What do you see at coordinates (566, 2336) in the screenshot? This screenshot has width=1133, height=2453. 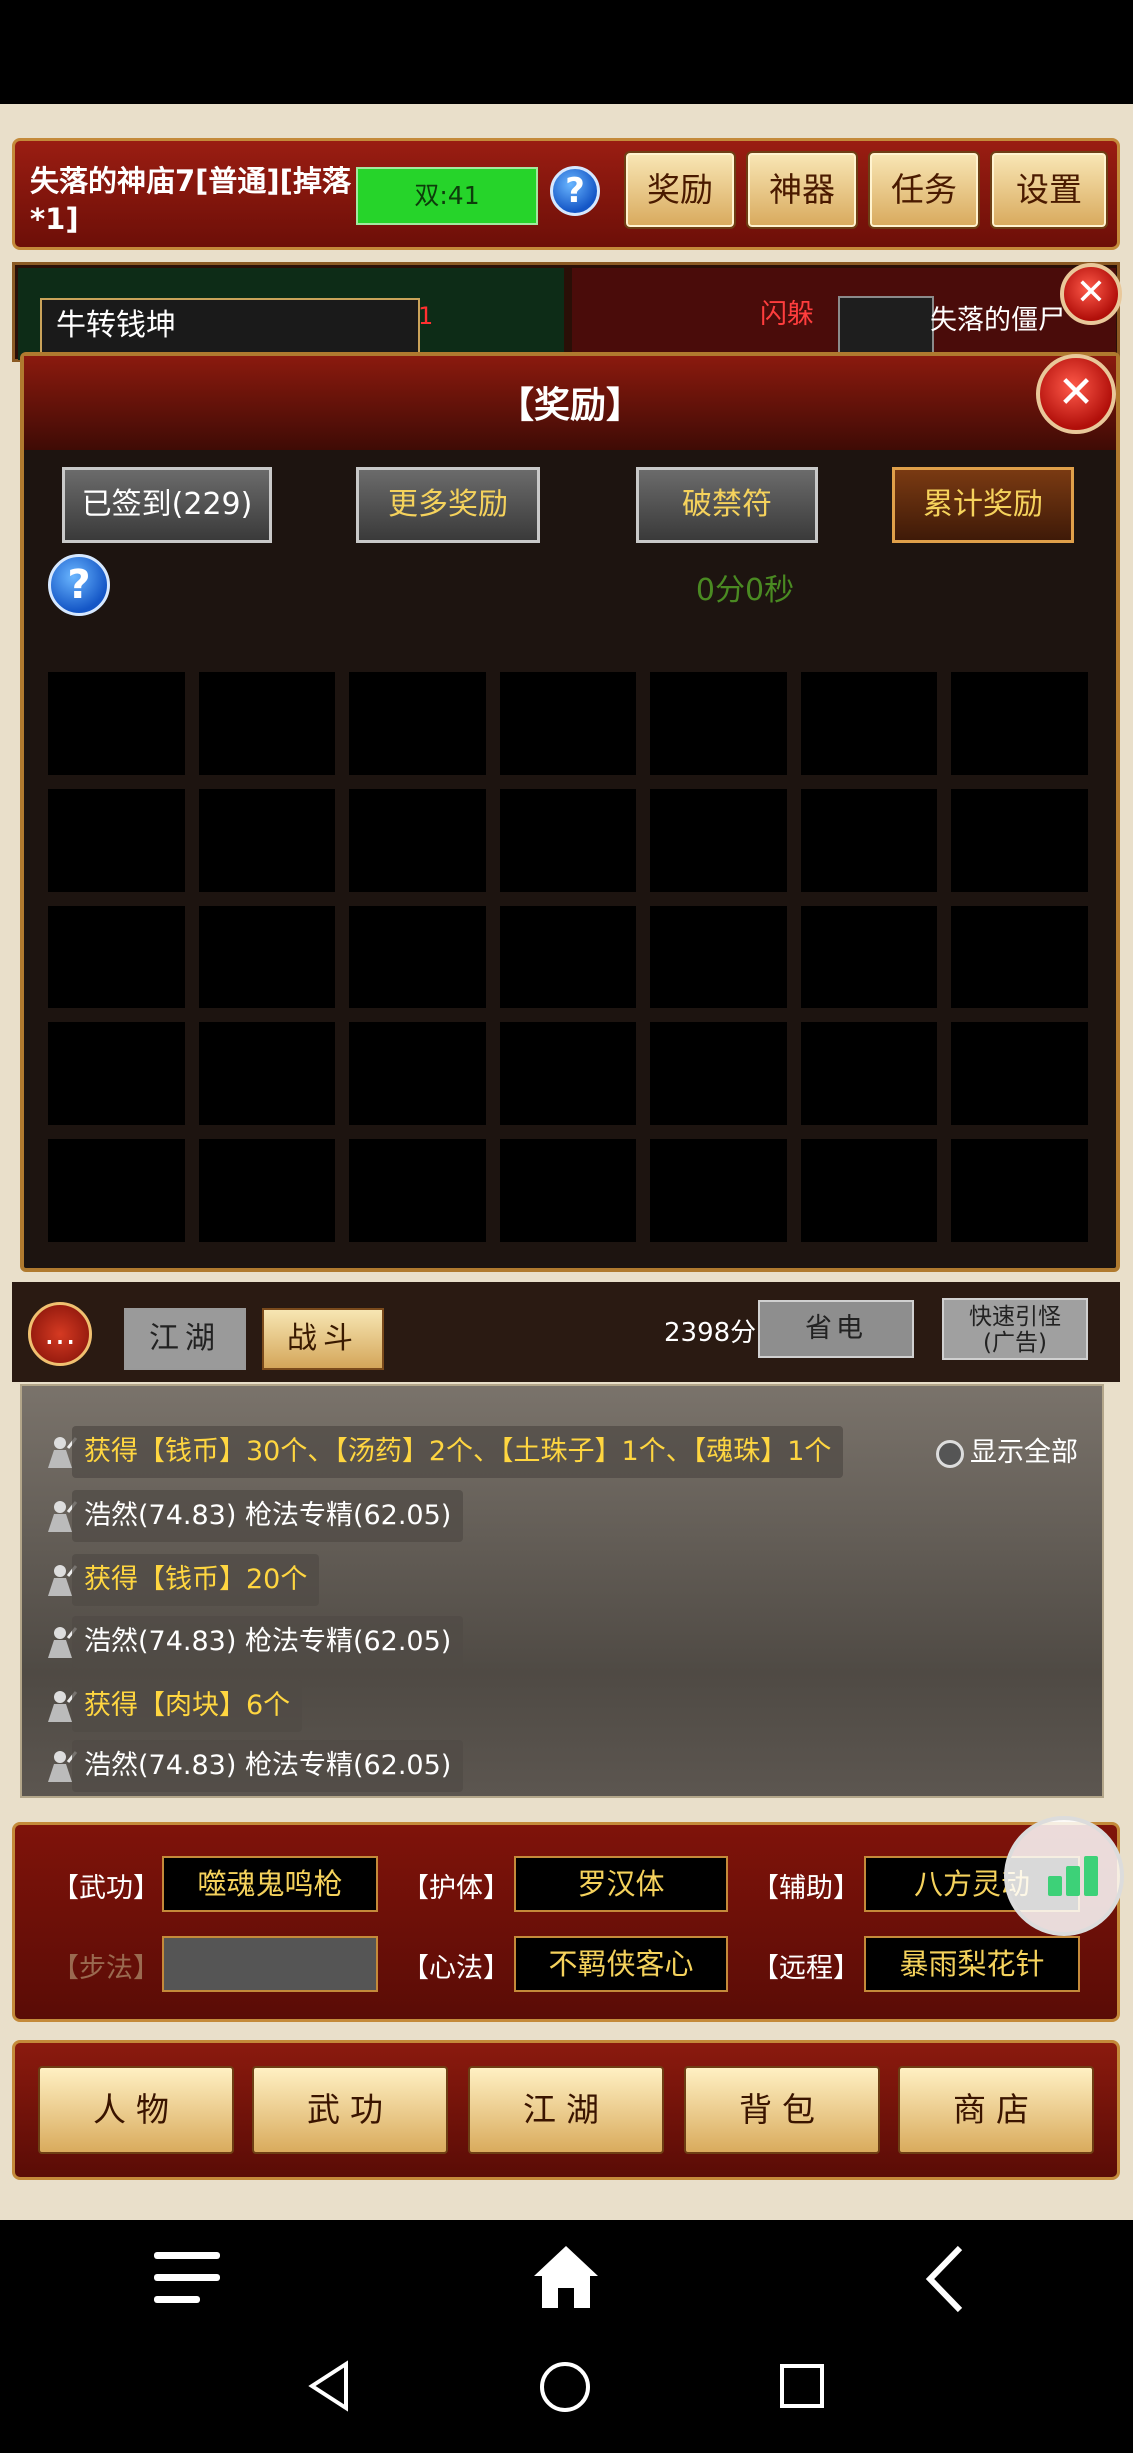 I see `system-nav-bar` at bounding box center [566, 2336].